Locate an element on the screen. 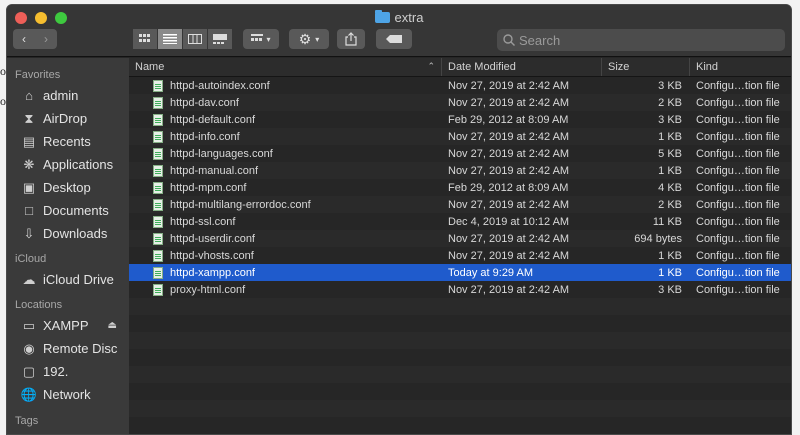 The width and height of the screenshot is (800, 435). sidebar-item-label: Documents is located at coordinates (76, 210).